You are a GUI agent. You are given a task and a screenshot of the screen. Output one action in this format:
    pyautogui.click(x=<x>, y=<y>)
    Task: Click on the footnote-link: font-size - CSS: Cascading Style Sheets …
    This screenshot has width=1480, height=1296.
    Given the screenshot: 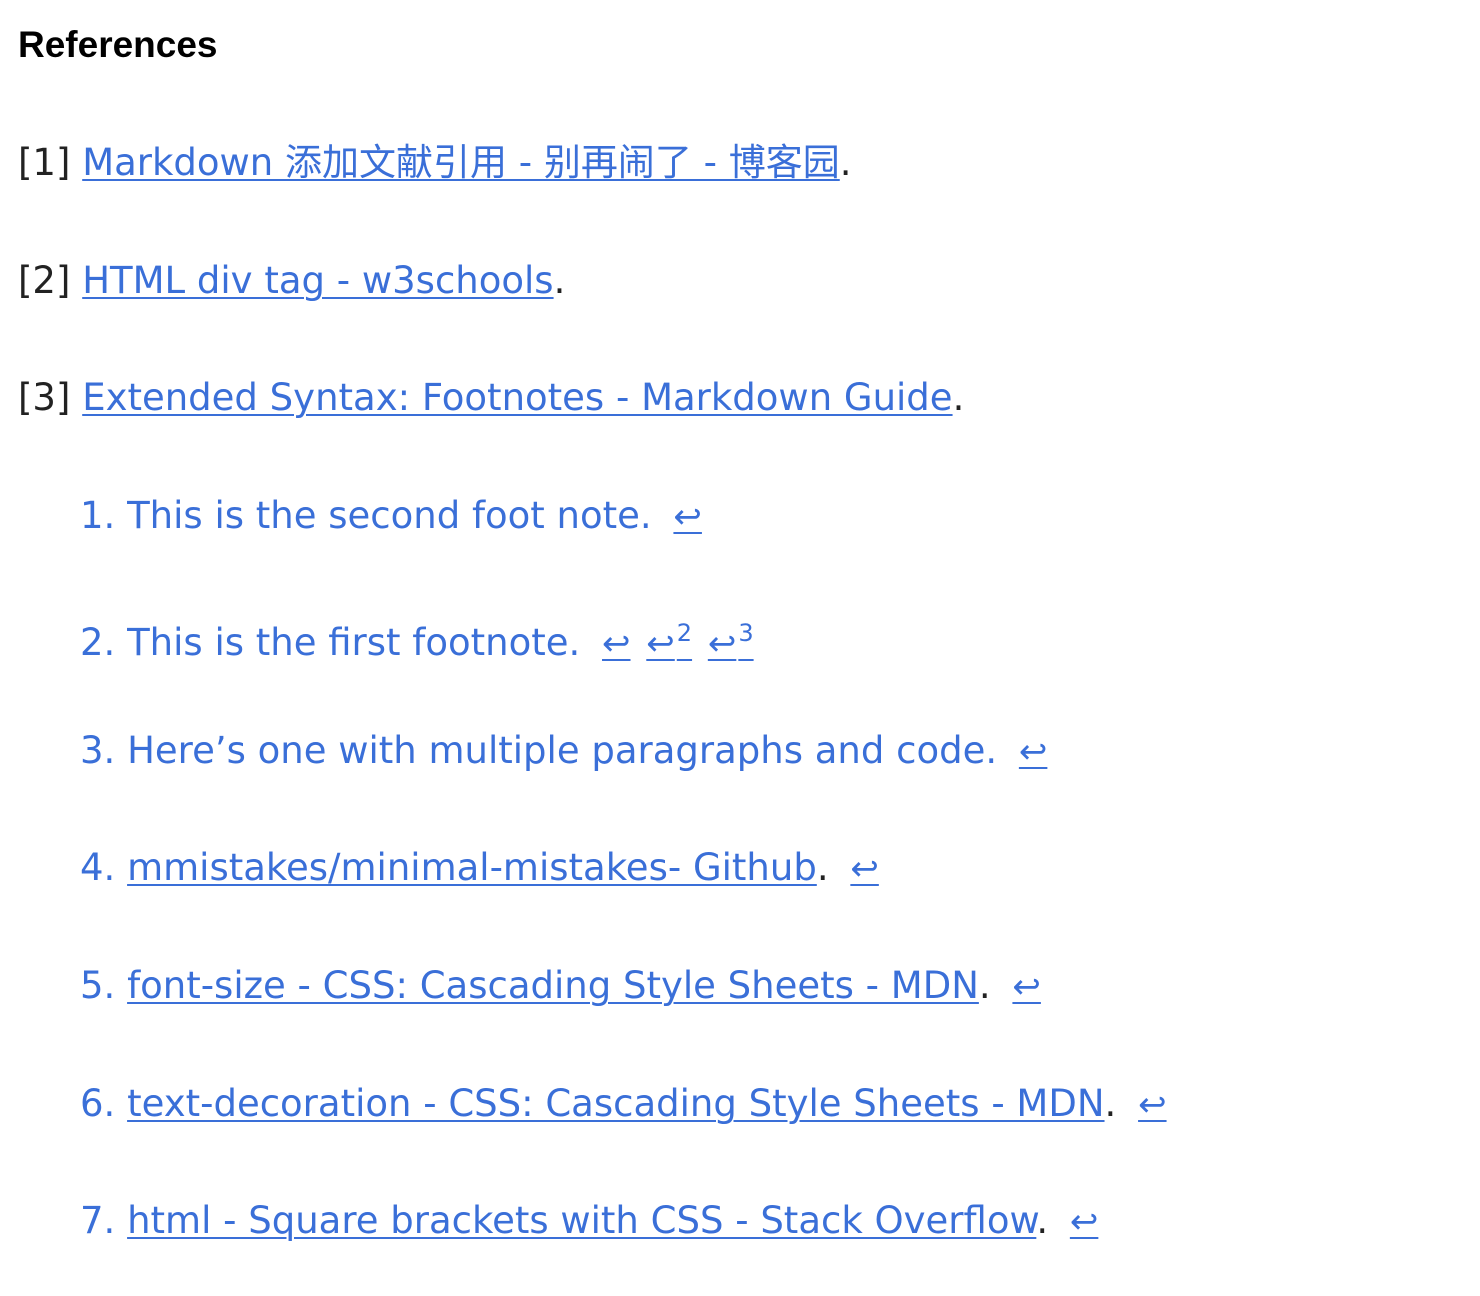 What is the action you would take?
    pyautogui.click(x=553, y=985)
    